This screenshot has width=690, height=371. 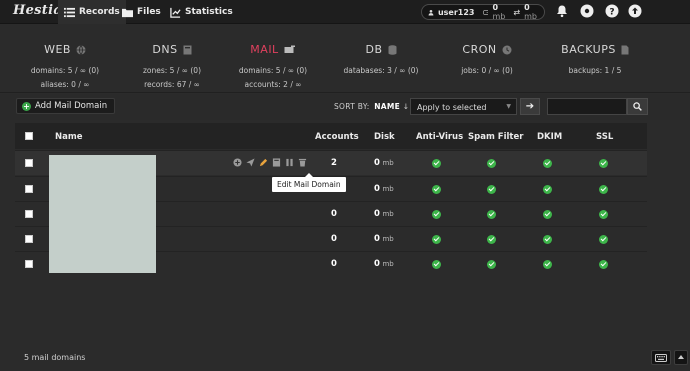 What do you see at coordinates (309, 182) in the screenshot?
I see `edit-tooltip: Edit Mail Domain` at bounding box center [309, 182].